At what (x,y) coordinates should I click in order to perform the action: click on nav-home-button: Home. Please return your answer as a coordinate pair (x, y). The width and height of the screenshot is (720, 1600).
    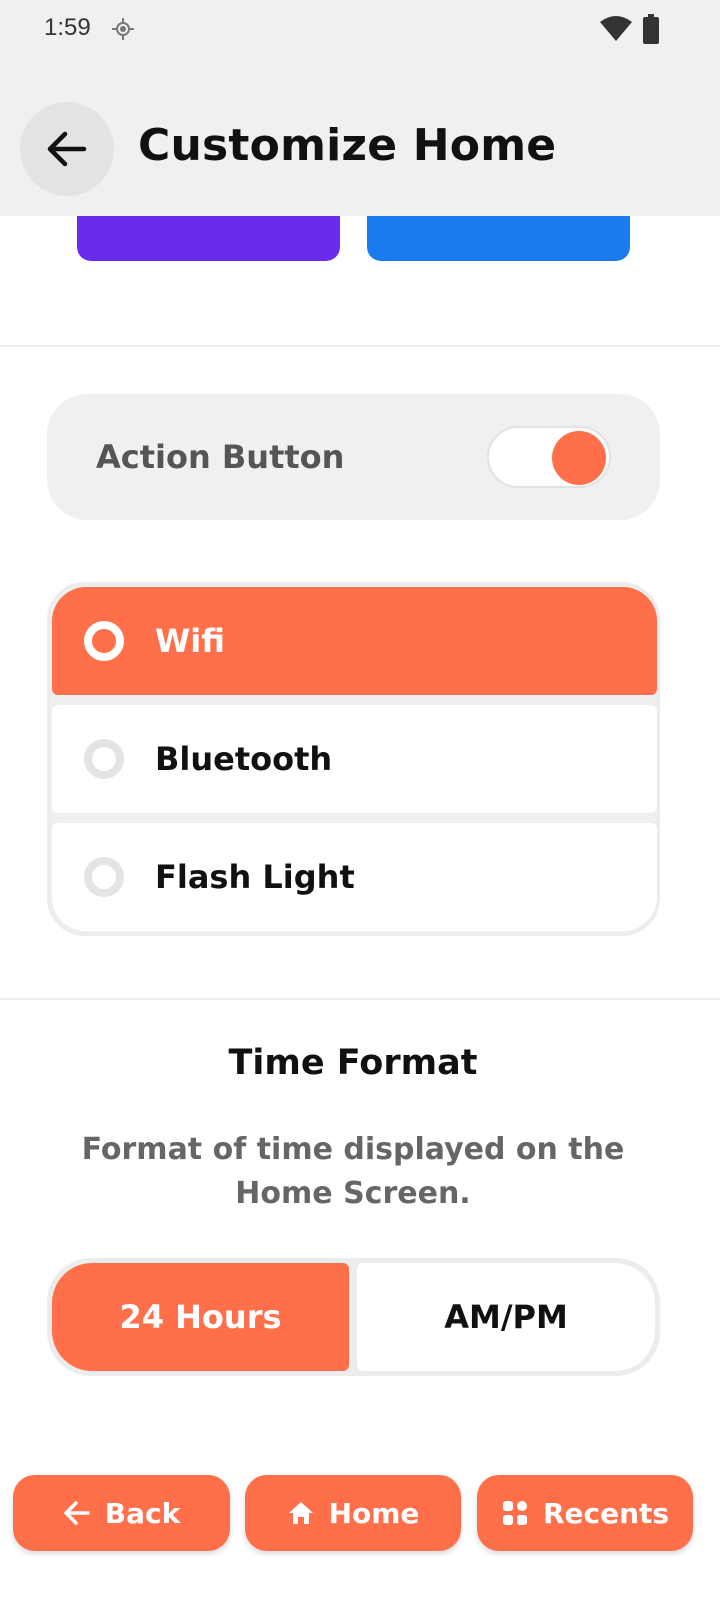
    Looking at the image, I should click on (353, 1513).